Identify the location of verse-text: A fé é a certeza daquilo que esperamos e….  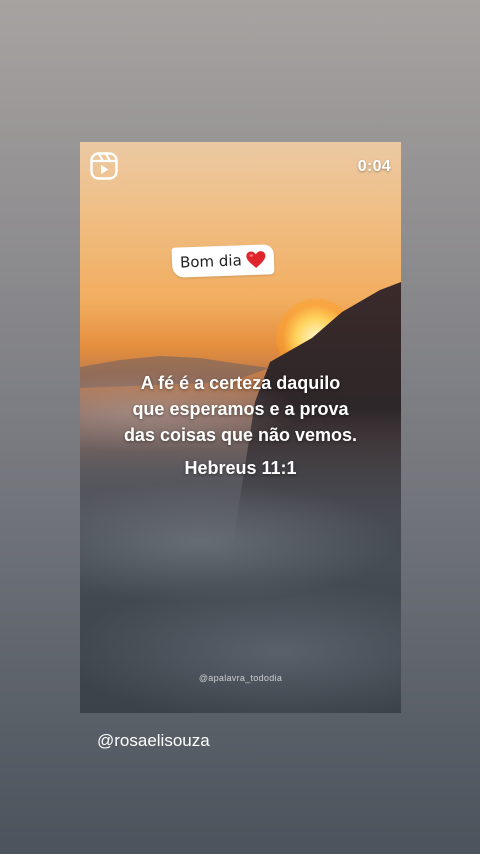
(240, 409).